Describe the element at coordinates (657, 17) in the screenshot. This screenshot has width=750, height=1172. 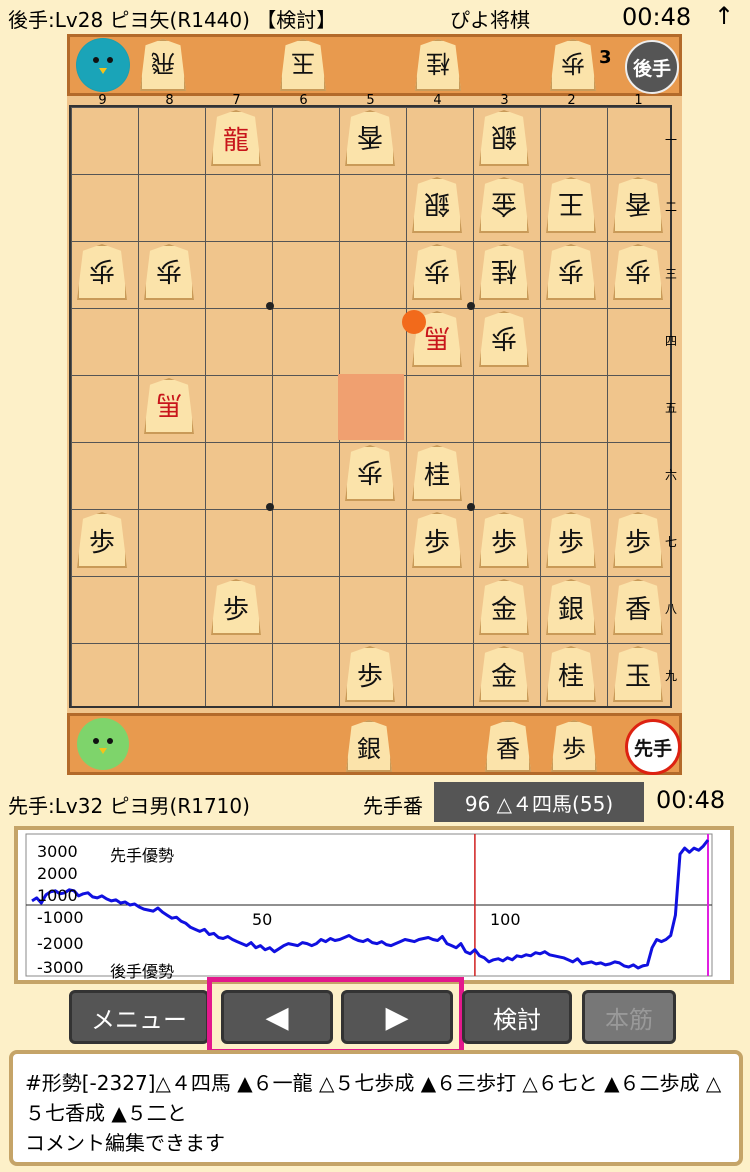
I see `gote-clock: 00:48` at that location.